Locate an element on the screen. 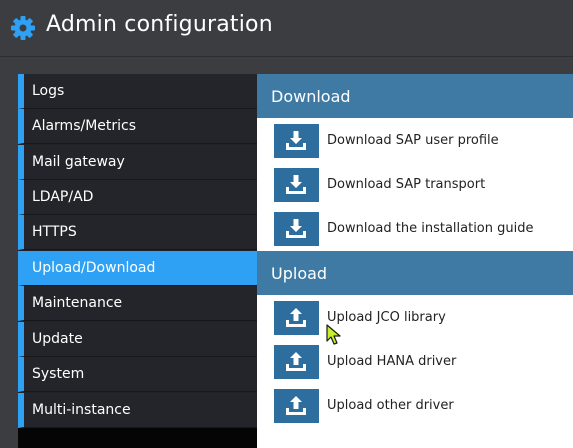 The image size is (573, 448). action-label: Download SAP transport is located at coordinates (406, 184).